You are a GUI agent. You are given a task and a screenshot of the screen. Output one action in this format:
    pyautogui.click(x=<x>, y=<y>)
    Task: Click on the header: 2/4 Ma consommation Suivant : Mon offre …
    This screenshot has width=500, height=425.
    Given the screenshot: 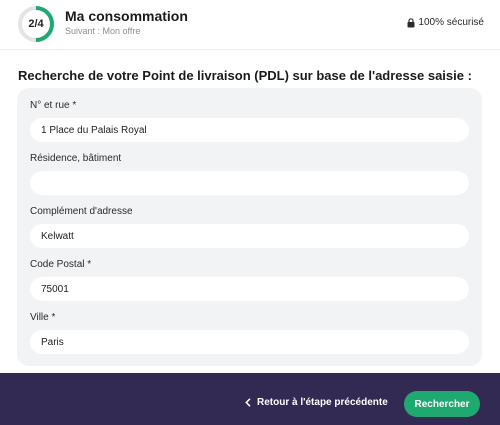 What is the action you would take?
    pyautogui.click(x=250, y=25)
    